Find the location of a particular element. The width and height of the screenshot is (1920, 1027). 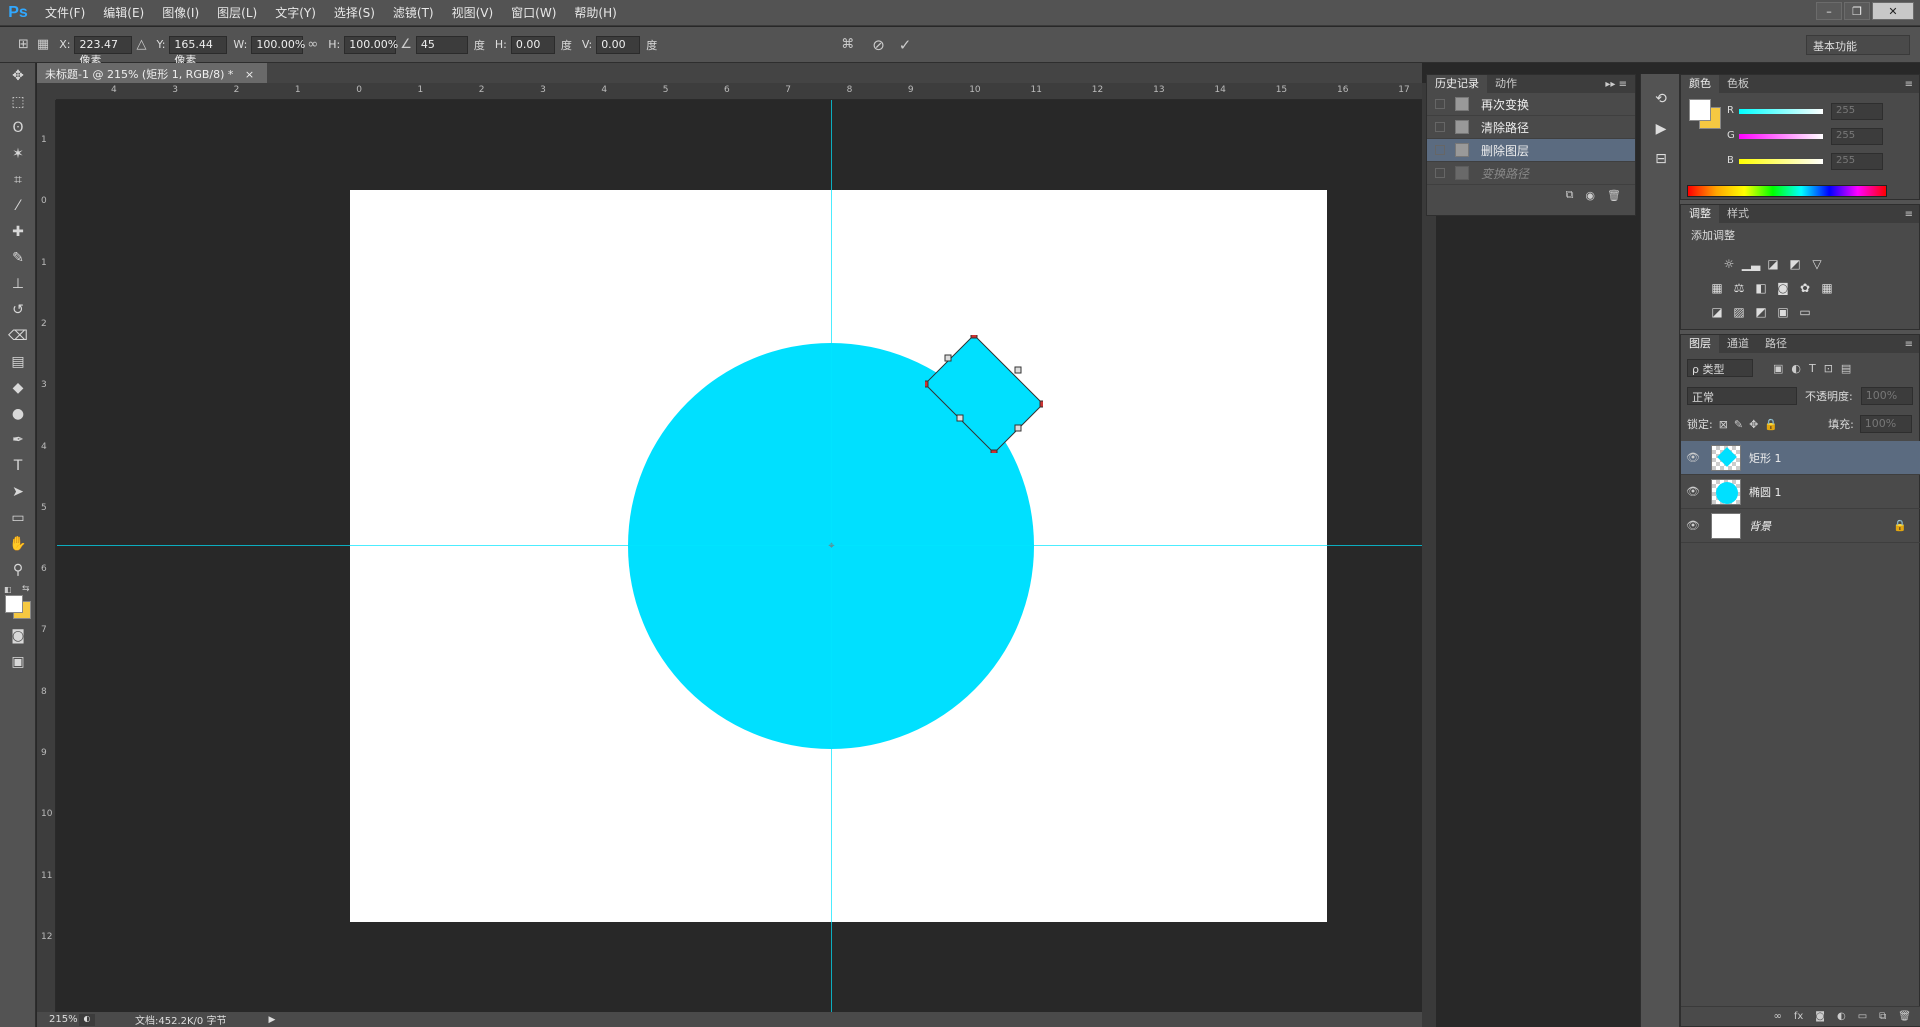

channel-r-slider is located at coordinates (1781, 111).